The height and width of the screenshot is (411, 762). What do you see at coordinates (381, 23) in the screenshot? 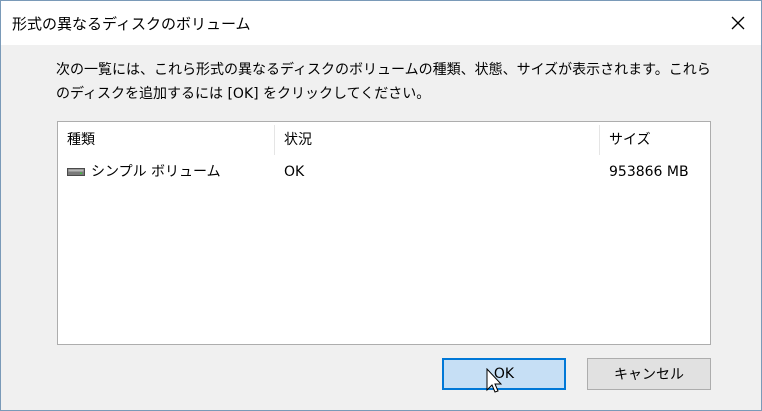
I see `title-bar: 形式の異なるディスクのボリューム` at bounding box center [381, 23].